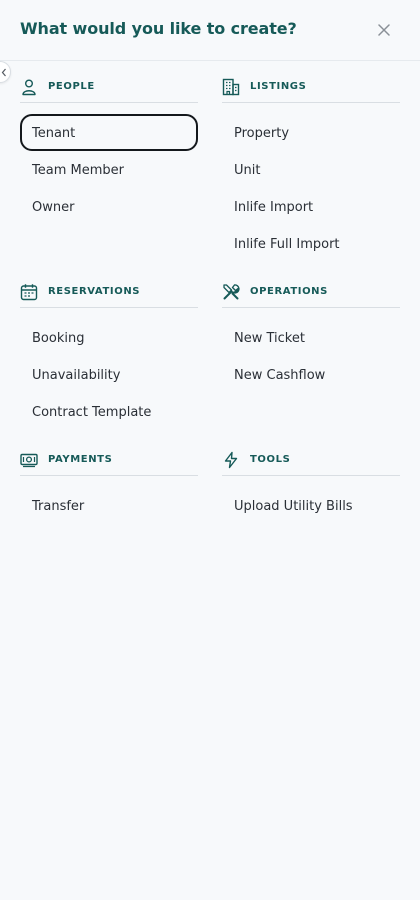 This screenshot has height=900, width=420. Describe the element at coordinates (270, 459) in the screenshot. I see `section-label: TOOLS` at that location.